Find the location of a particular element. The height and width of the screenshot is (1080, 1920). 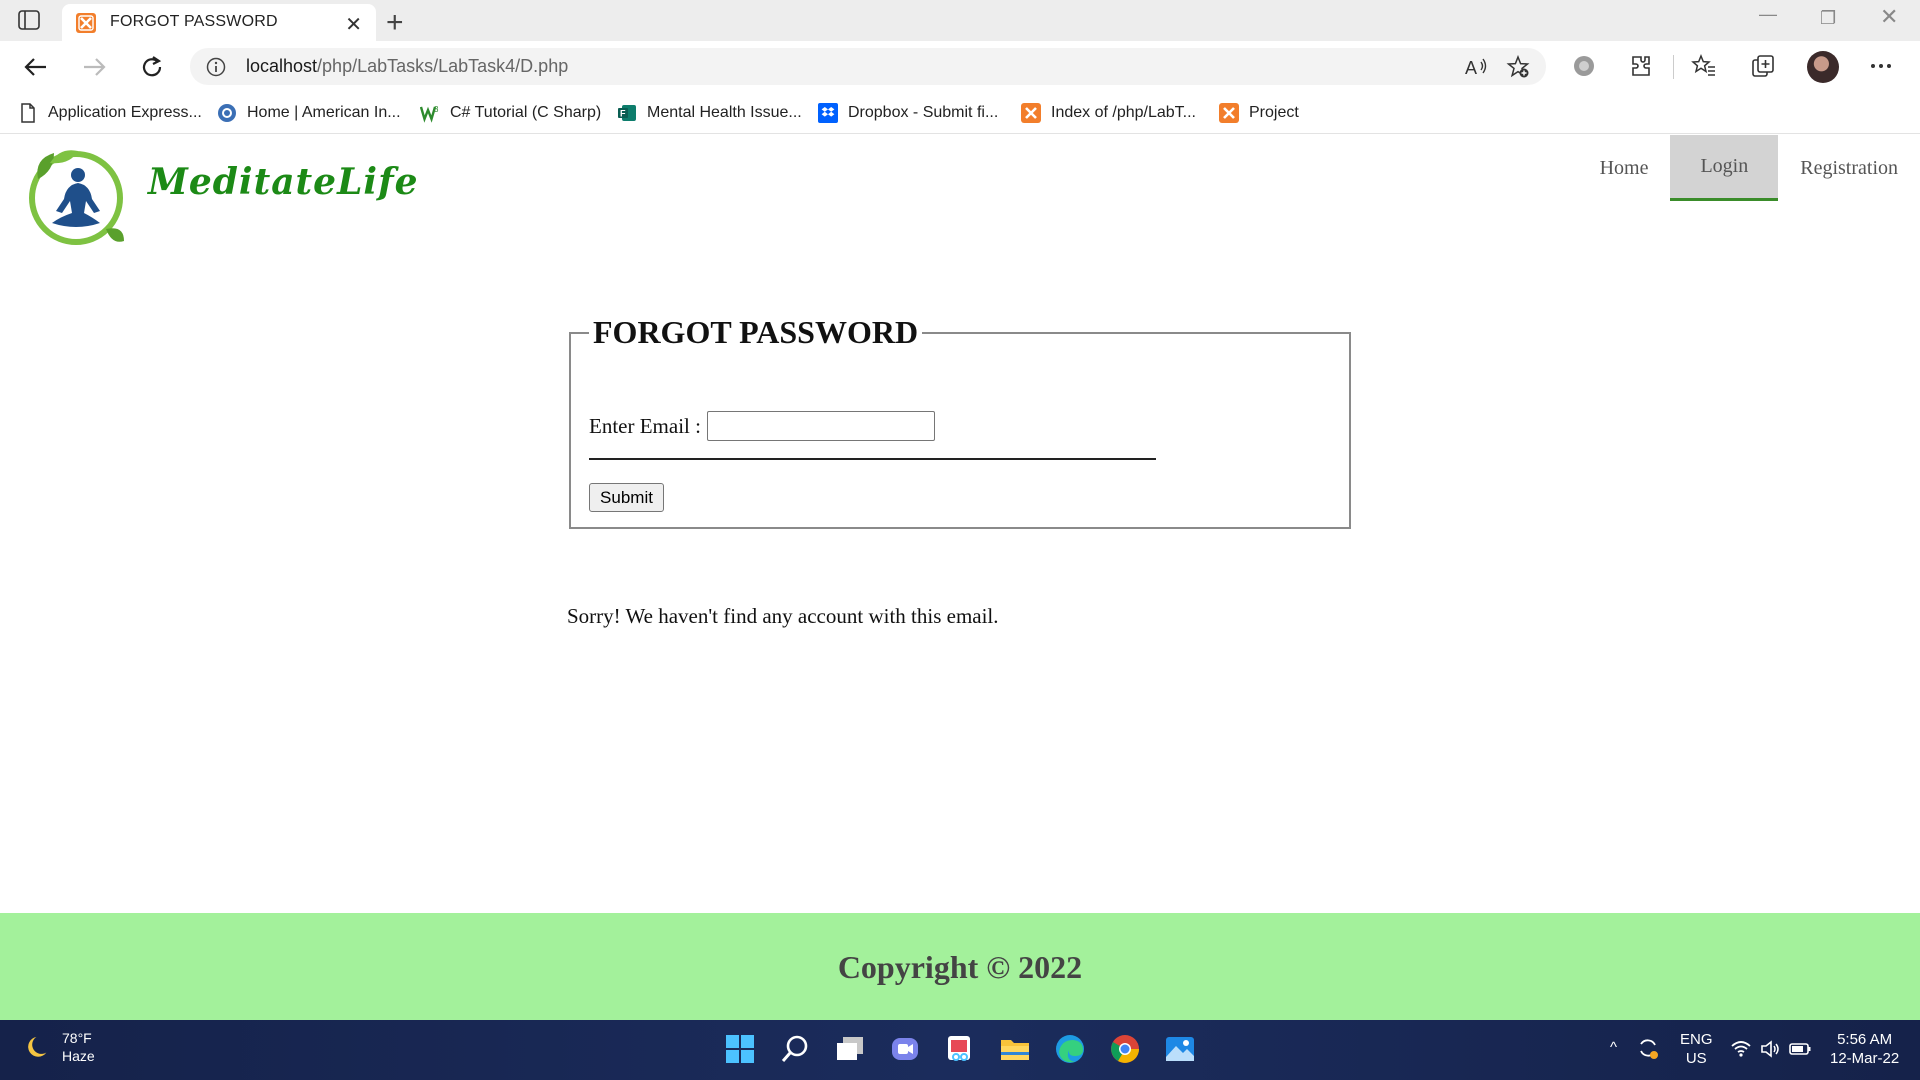

favorites-icon is located at coordinates (1704, 66).